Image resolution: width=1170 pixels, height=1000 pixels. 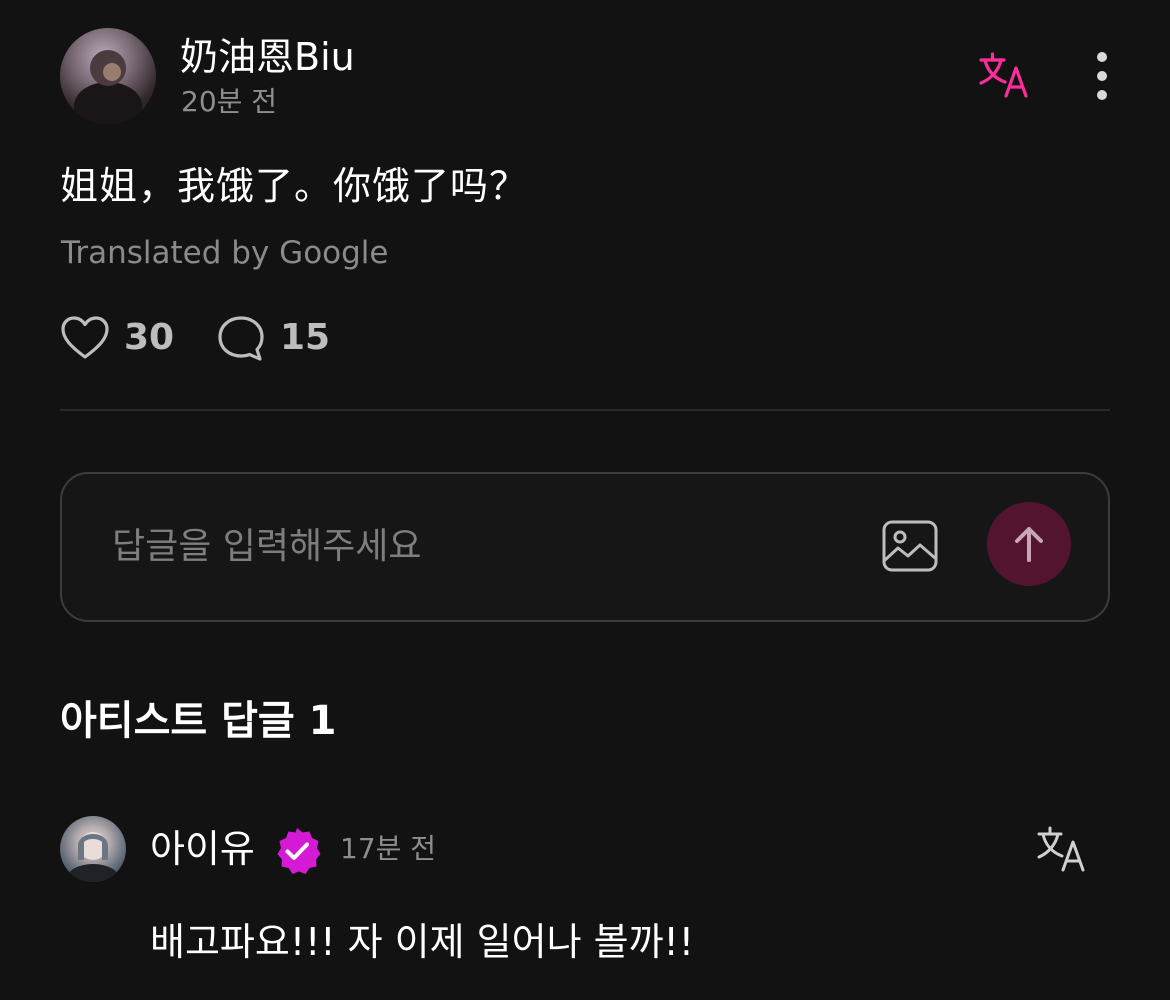 I want to click on attach-image-button, so click(x=910, y=546).